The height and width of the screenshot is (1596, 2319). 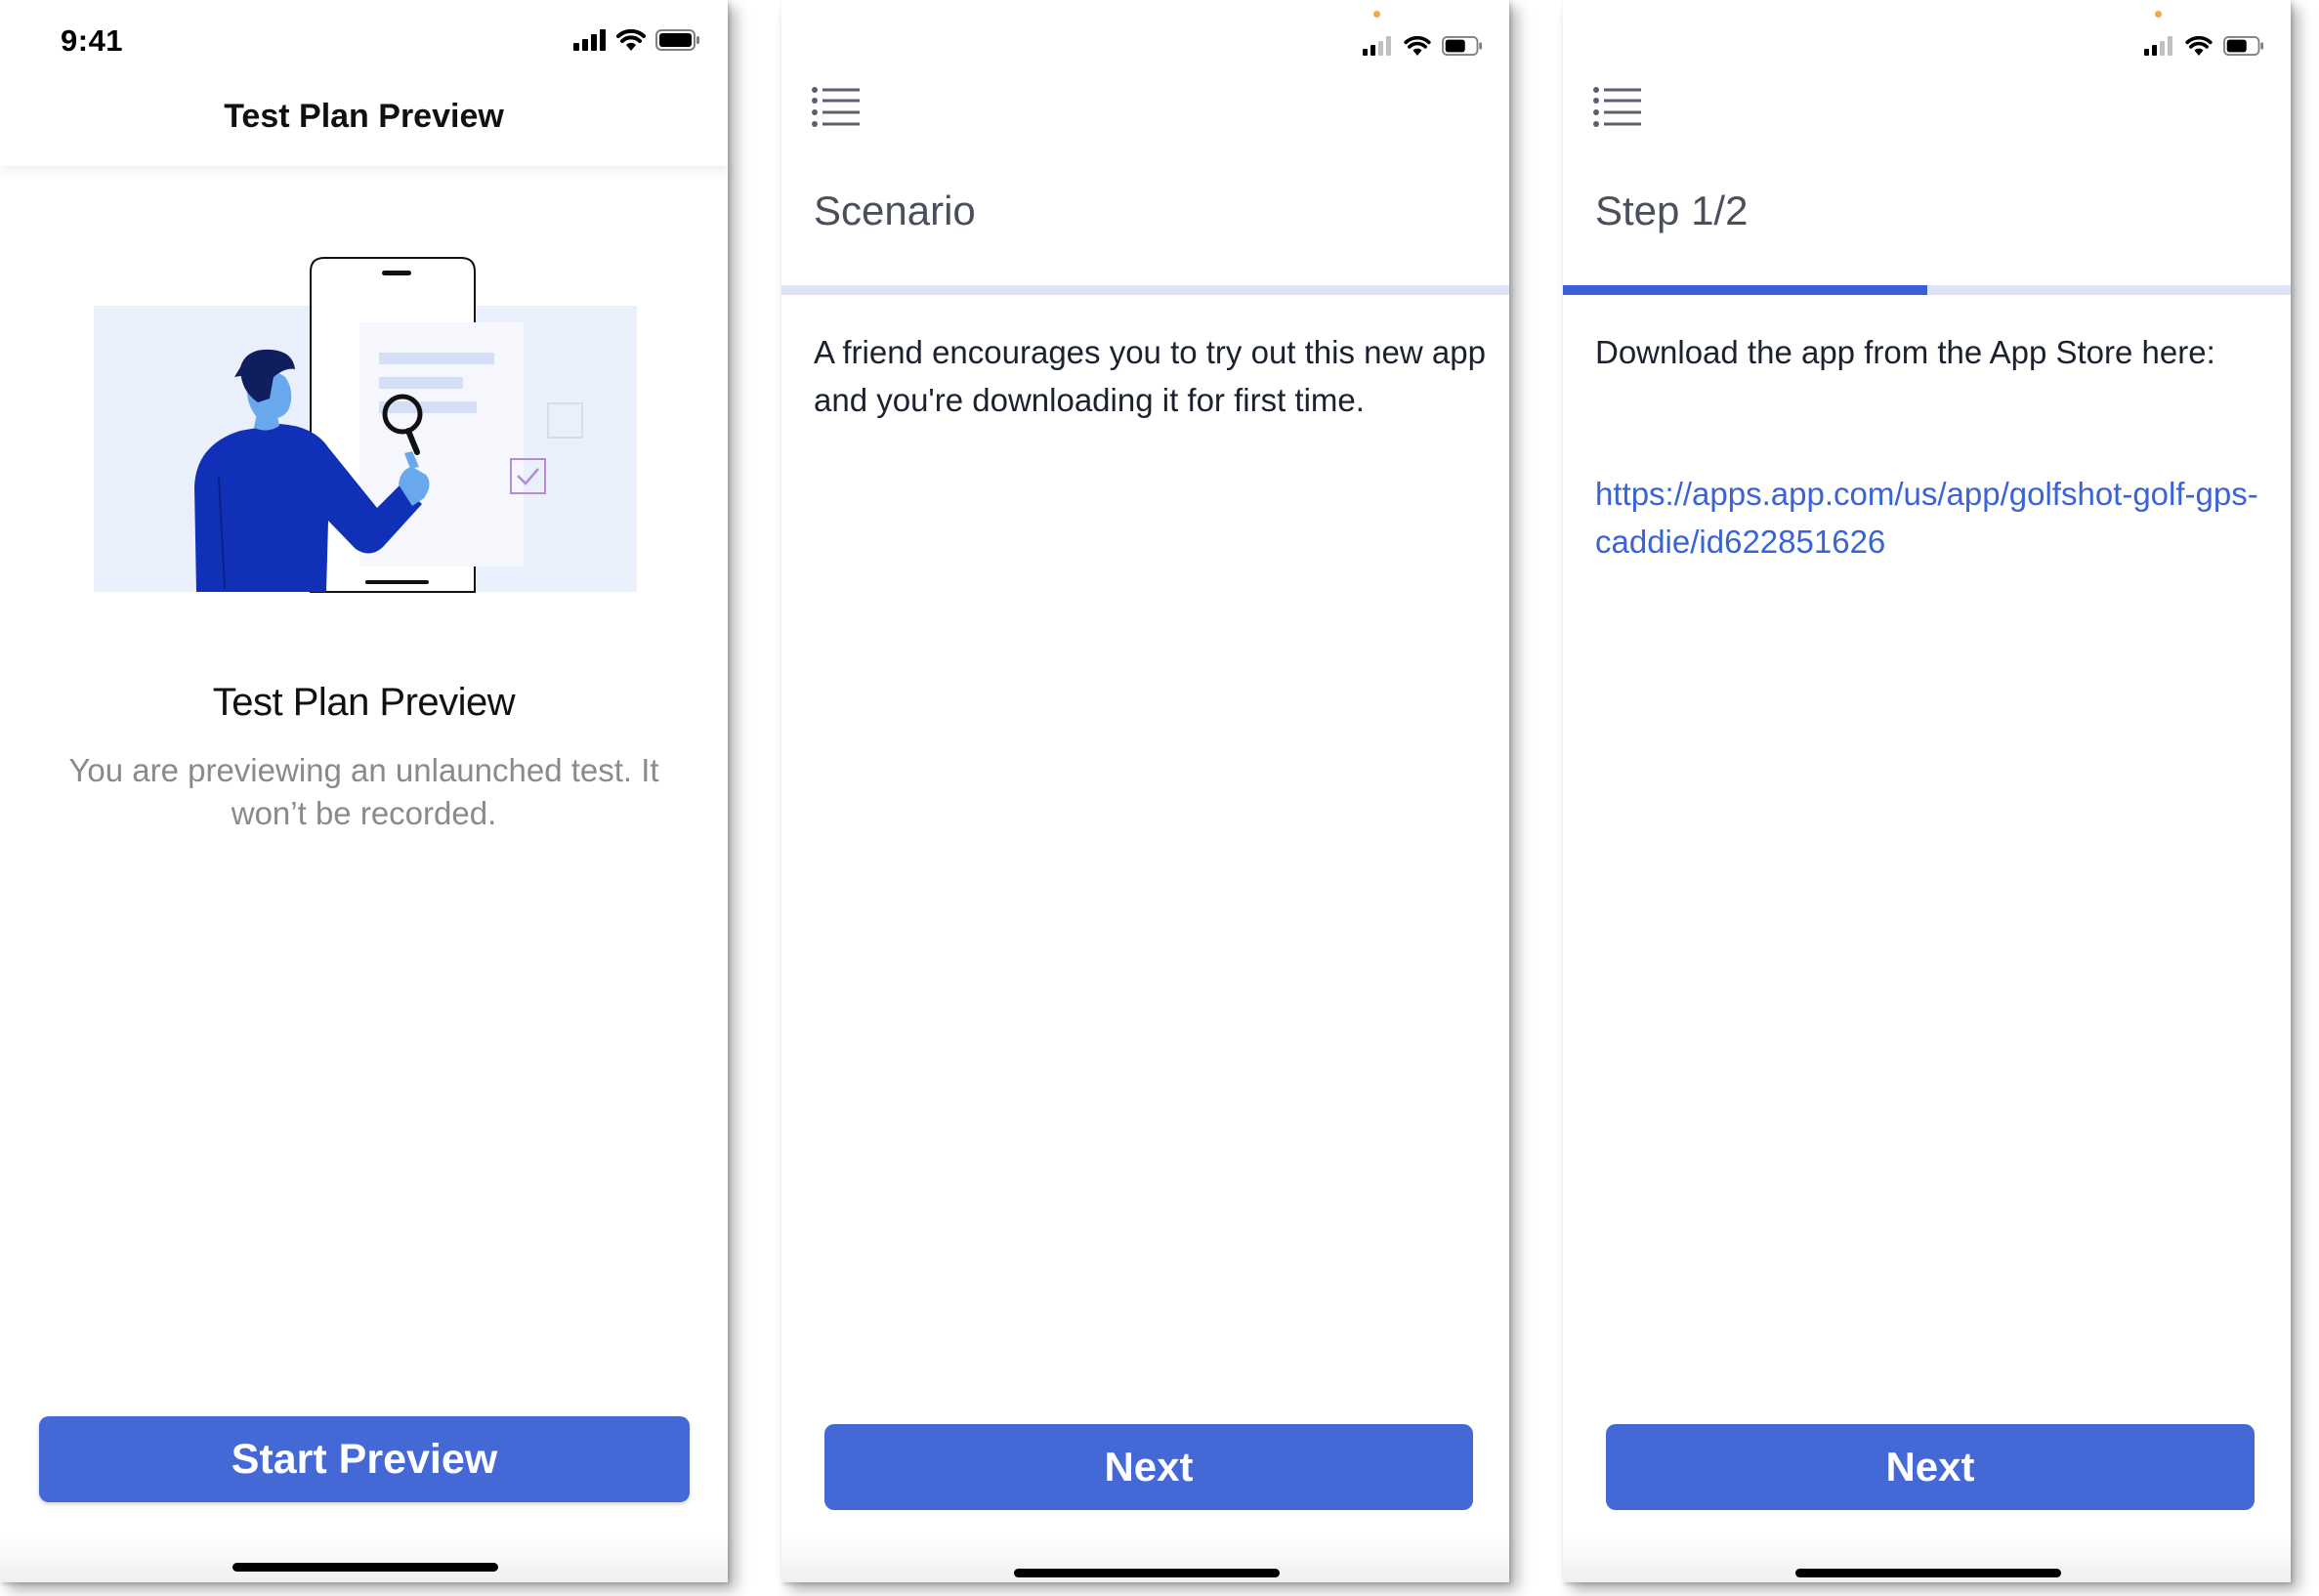 I want to click on top-header: 9:41 Test Plan Preview, so click(x=364, y=83).